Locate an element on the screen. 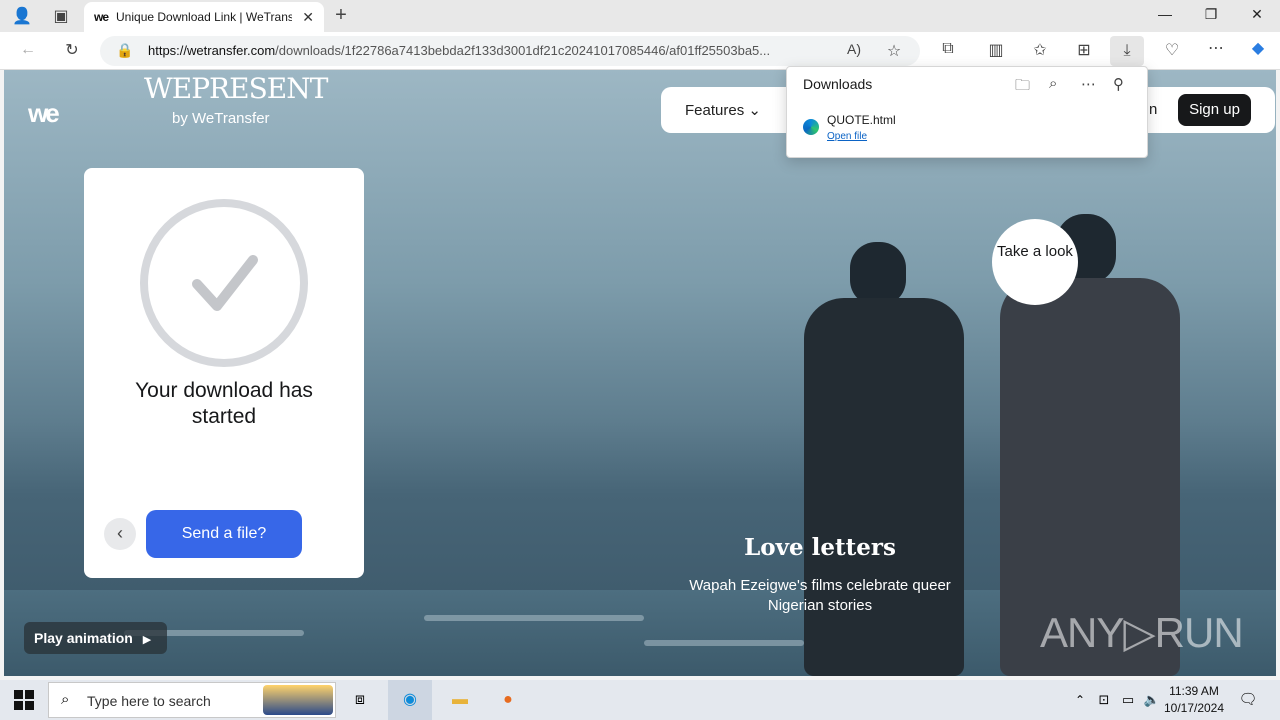 This screenshot has width=1280, height=720. edge-file-icon is located at coordinates (811, 127).